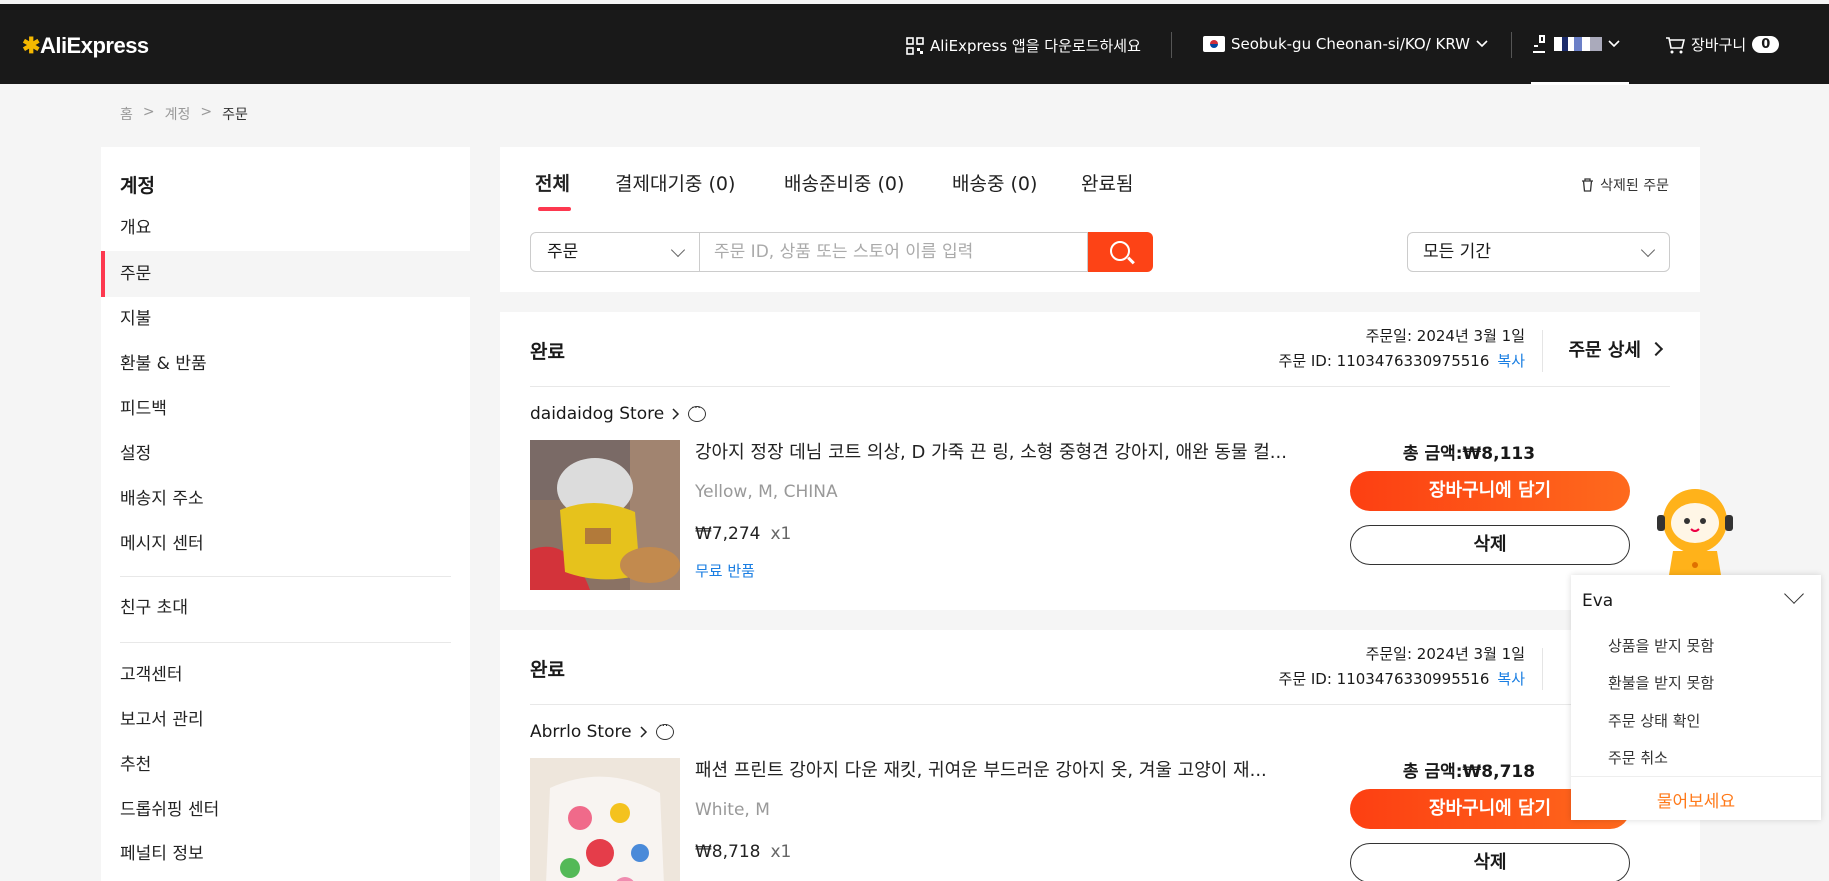 The width and height of the screenshot is (1829, 881). What do you see at coordinates (1457, 252) in the screenshot?
I see `period-value: 모든 기간` at bounding box center [1457, 252].